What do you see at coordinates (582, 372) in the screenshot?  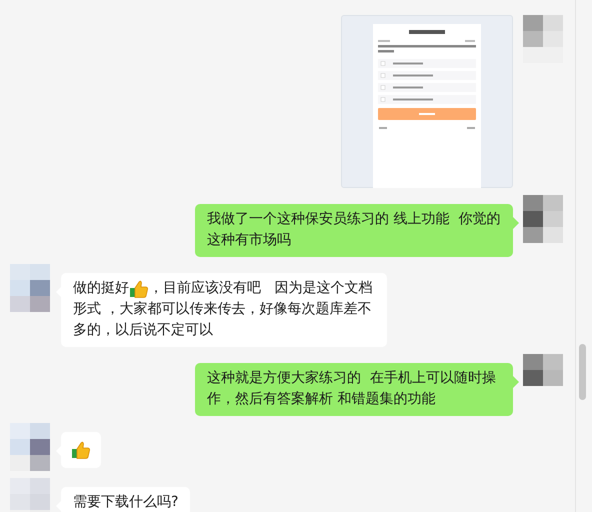 I see `scrollbar-thumb` at bounding box center [582, 372].